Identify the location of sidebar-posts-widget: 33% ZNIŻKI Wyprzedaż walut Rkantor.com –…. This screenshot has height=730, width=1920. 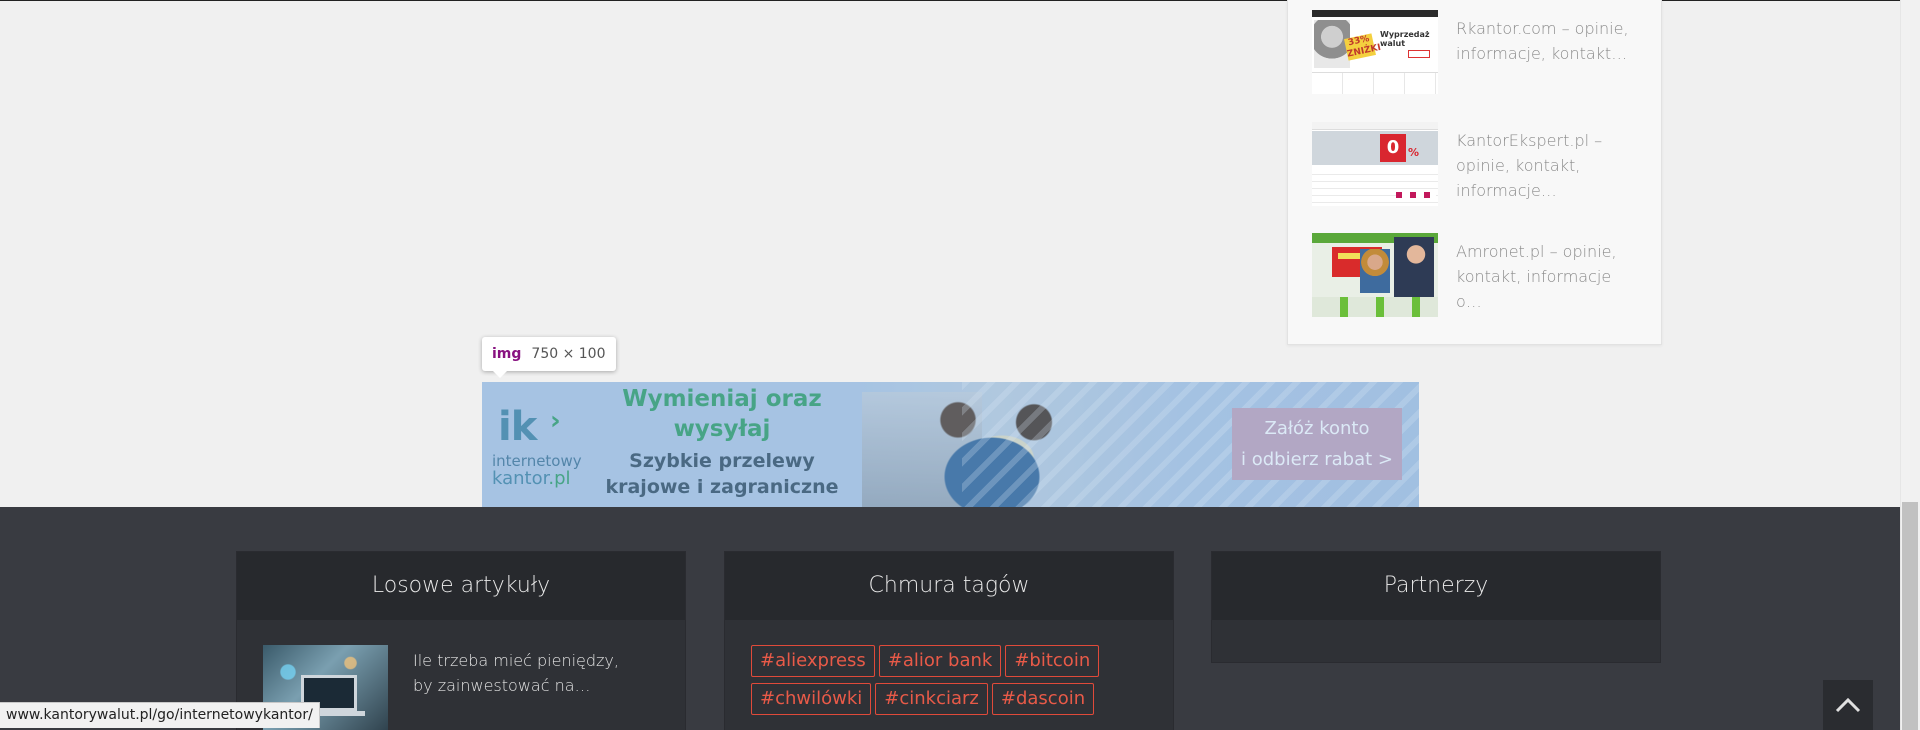
(1474, 172).